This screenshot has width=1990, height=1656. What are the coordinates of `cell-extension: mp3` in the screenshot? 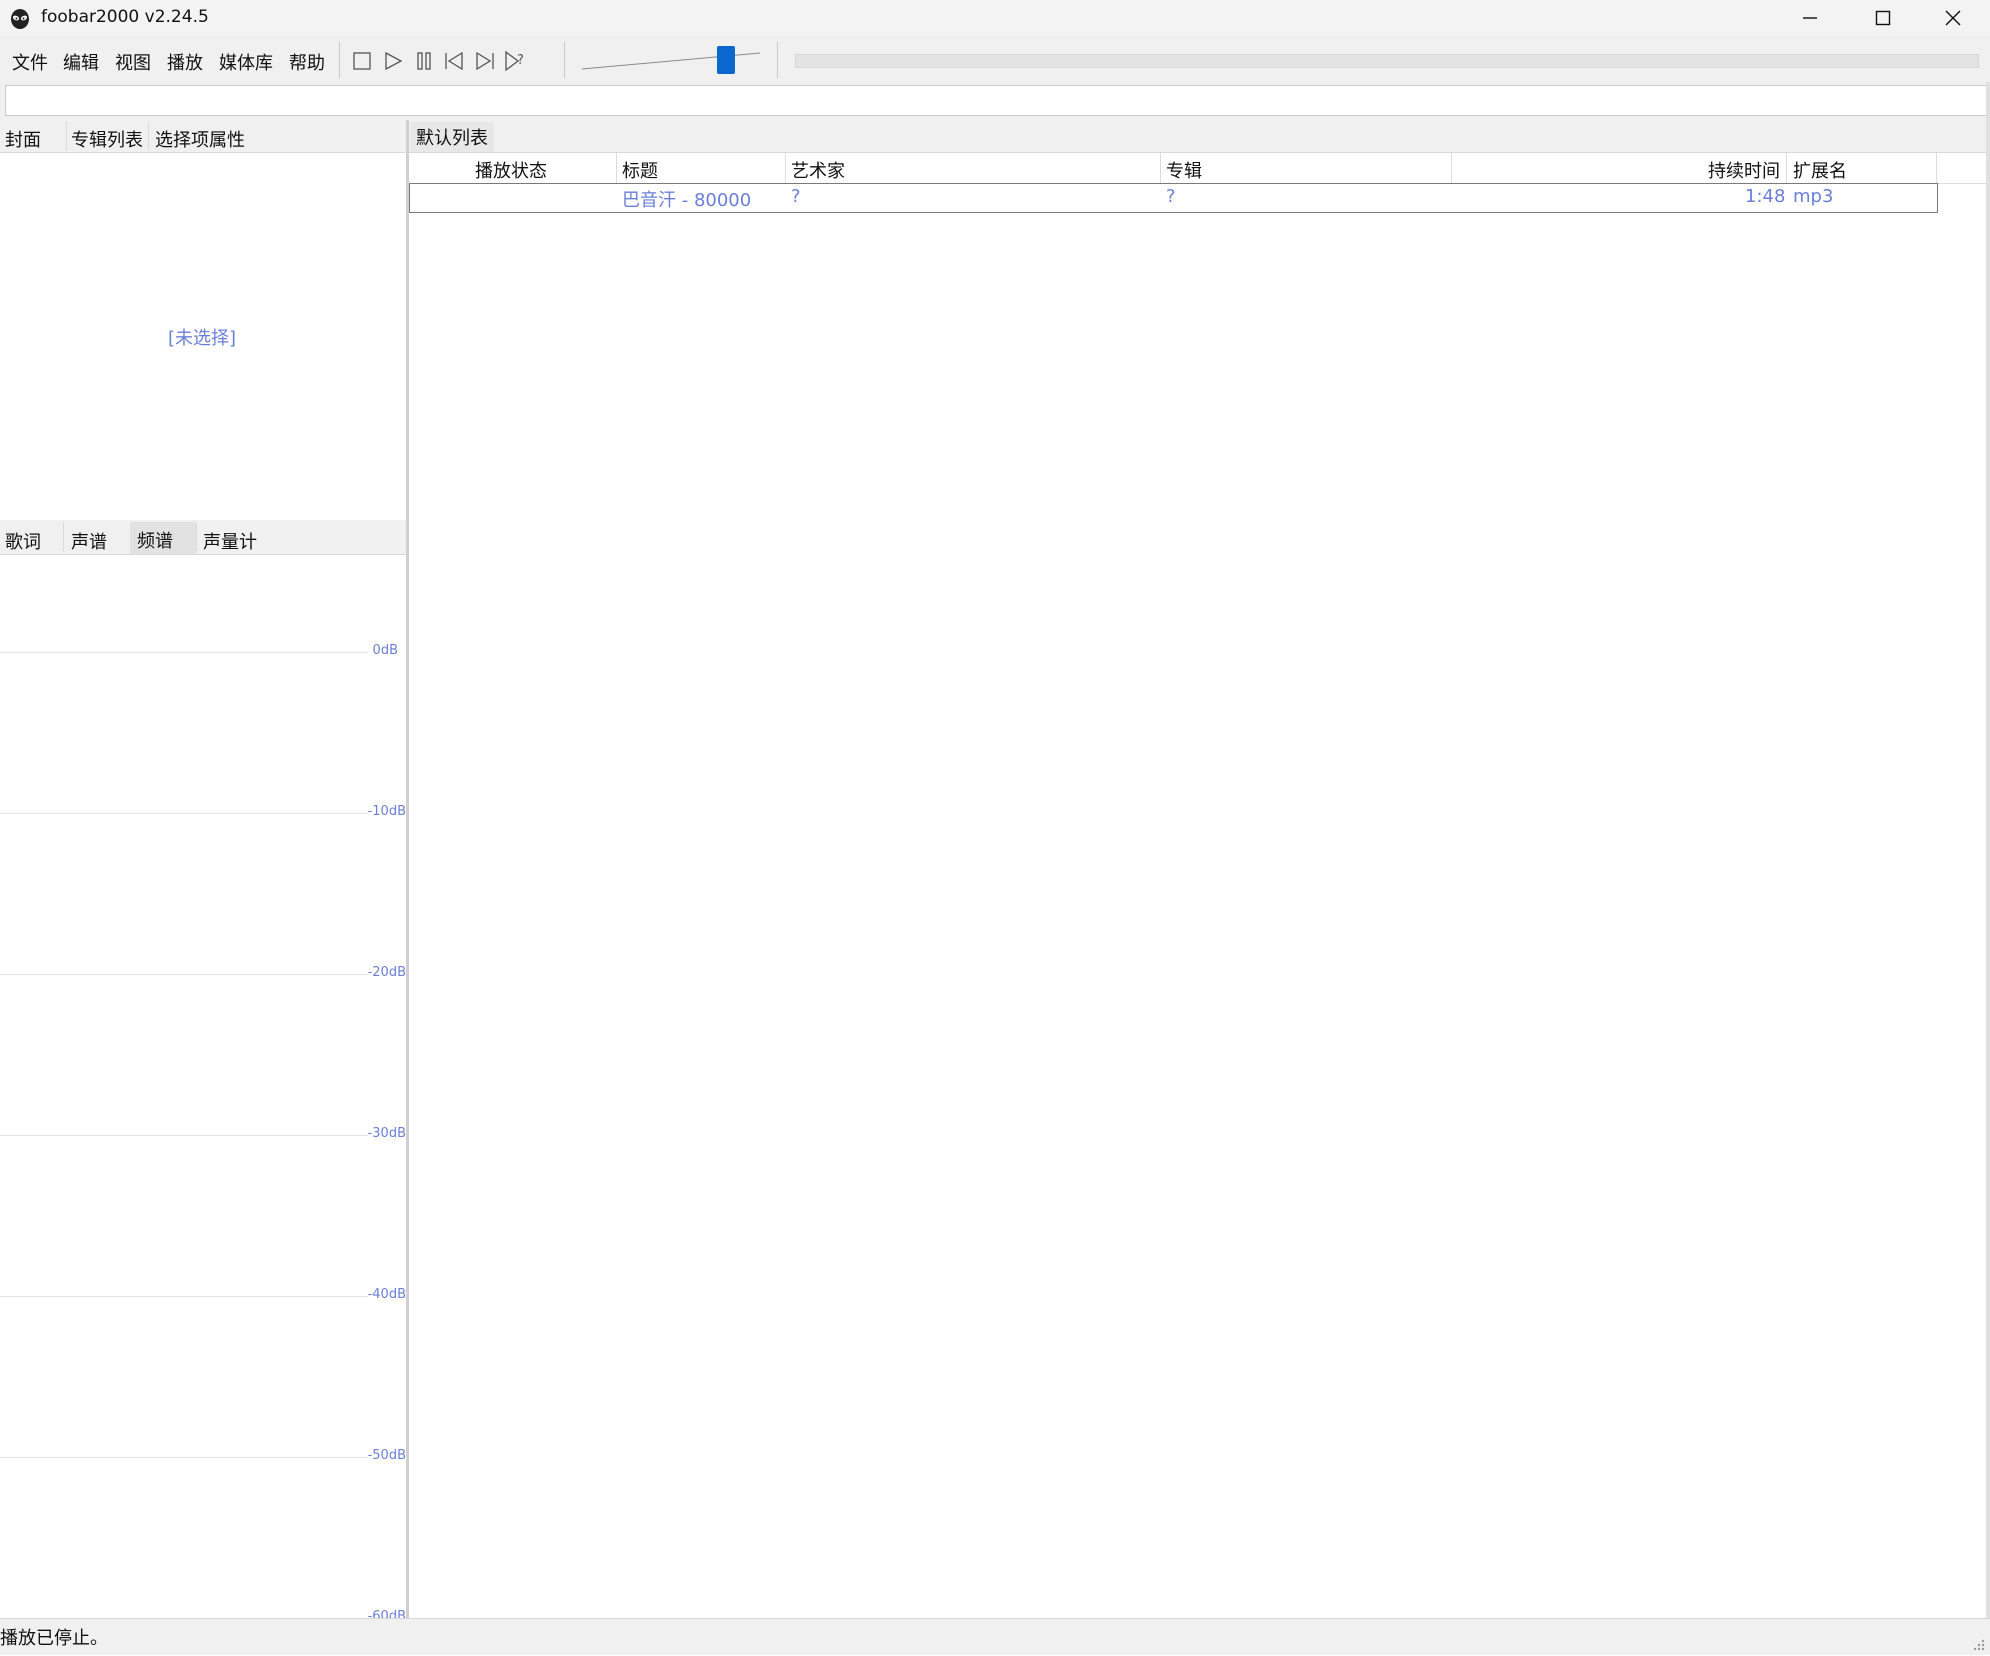 It's located at (1813, 196).